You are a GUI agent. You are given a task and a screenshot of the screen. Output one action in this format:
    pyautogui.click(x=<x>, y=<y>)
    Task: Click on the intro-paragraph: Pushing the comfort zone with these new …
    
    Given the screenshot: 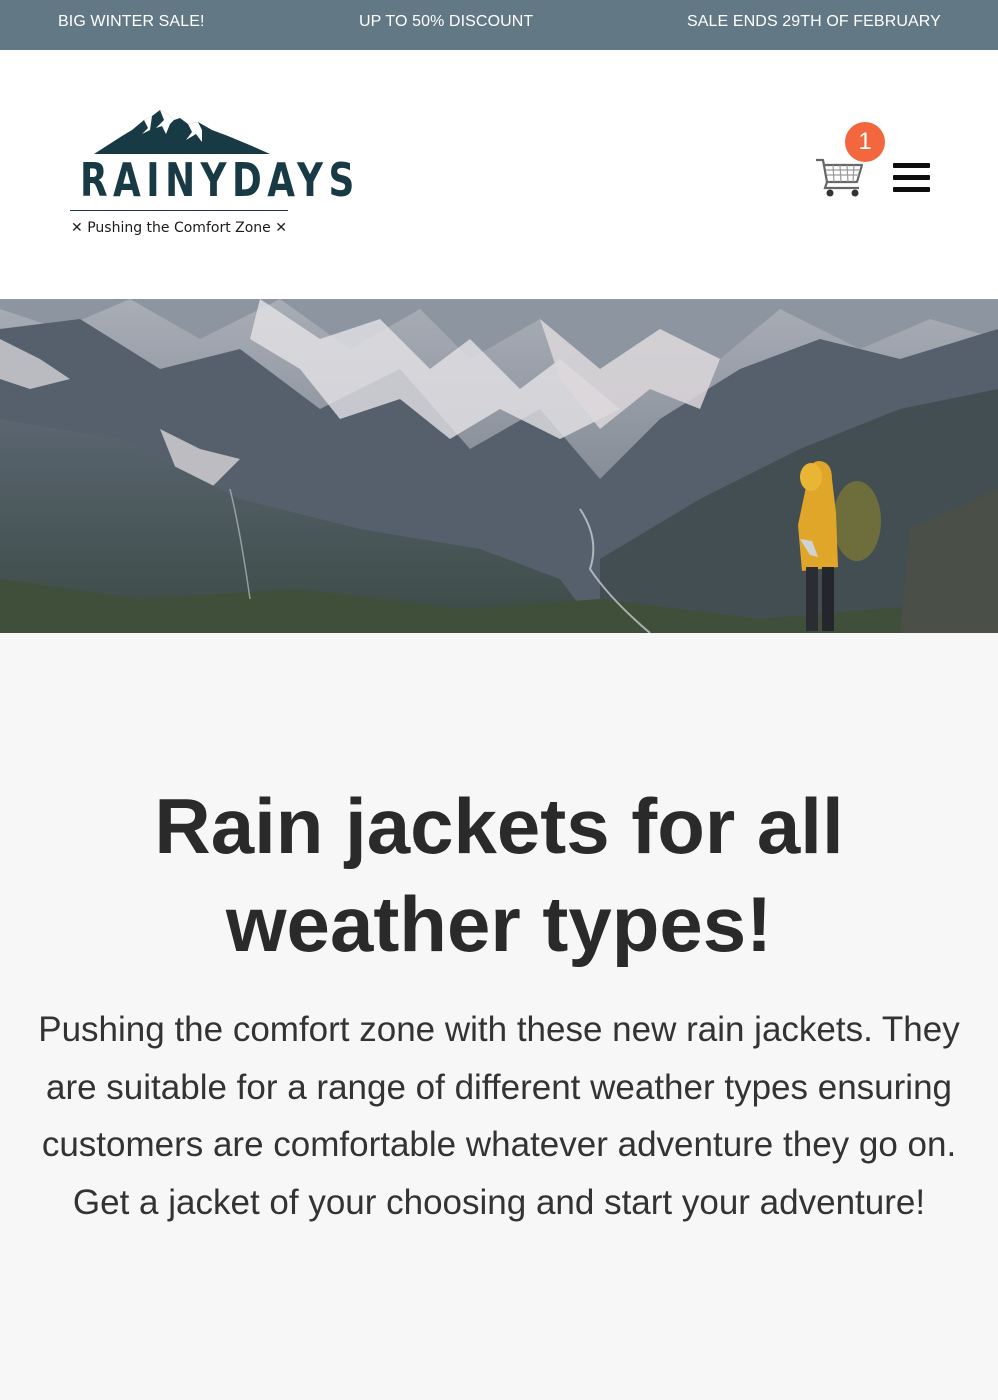 What is the action you would take?
    pyautogui.click(x=499, y=1116)
    